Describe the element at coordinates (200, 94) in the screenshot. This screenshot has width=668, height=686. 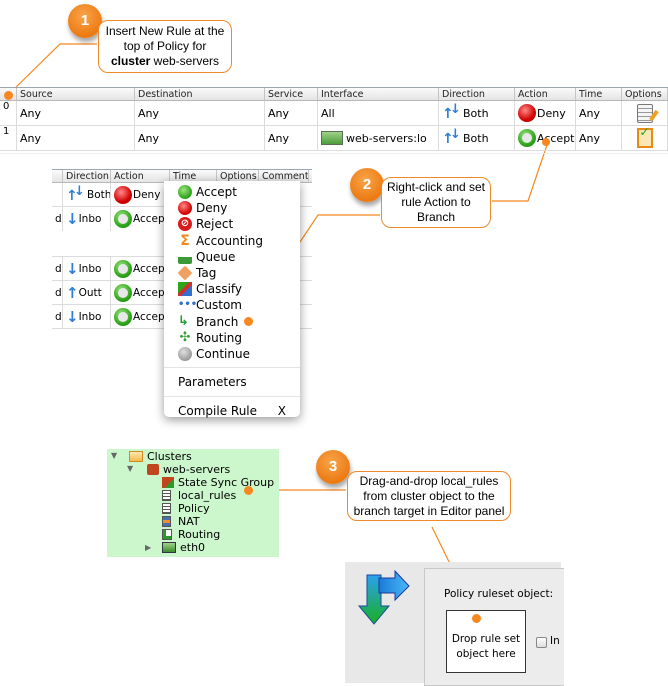
I see `col-header-destination: Destination` at that location.